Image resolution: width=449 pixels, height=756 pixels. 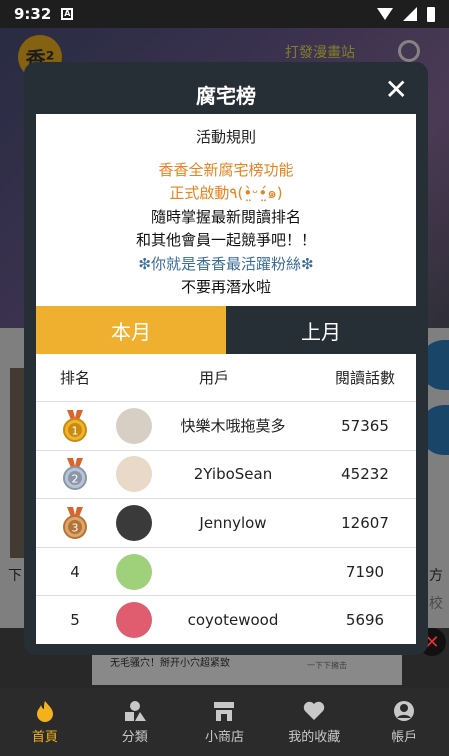 What do you see at coordinates (45, 711) in the screenshot?
I see `fire-icon` at bounding box center [45, 711].